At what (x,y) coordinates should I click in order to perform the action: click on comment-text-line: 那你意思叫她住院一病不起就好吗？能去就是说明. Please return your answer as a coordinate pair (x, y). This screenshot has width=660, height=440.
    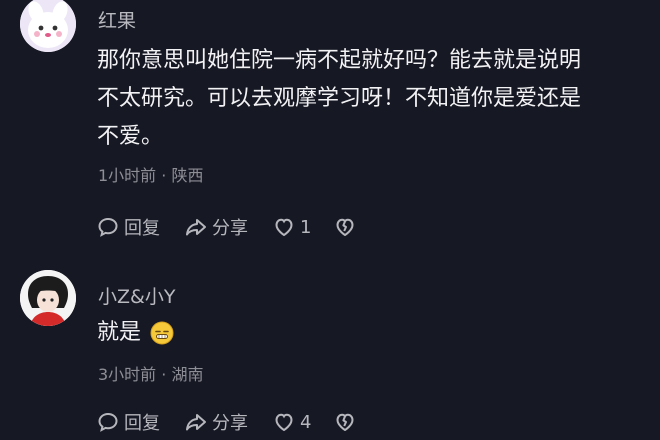
    Looking at the image, I should click on (339, 60).